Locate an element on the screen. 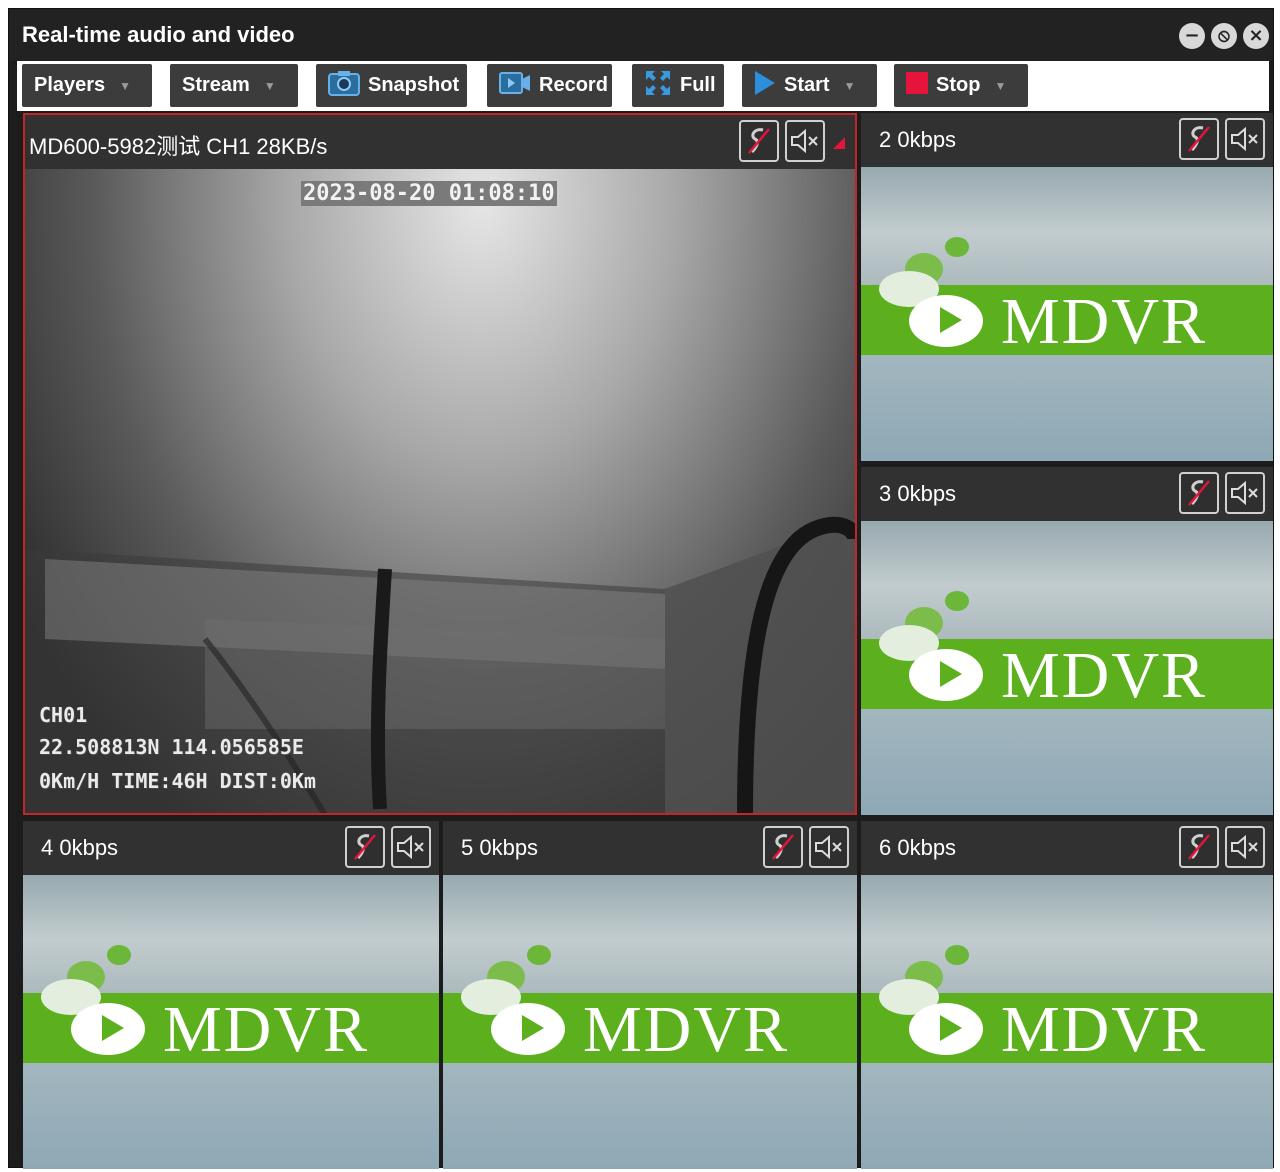  players-dropdown-button: Players ▼ is located at coordinates (87, 85).